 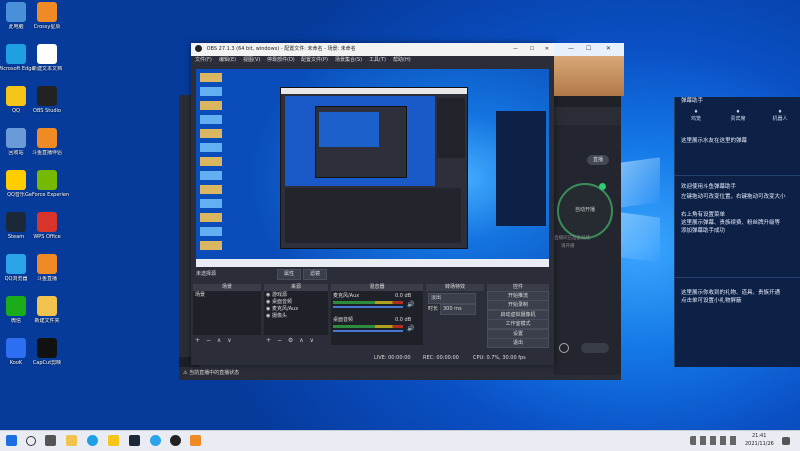 What do you see at coordinates (568, 246) in the screenshot?
I see `douyu-hint-2: 请开播` at bounding box center [568, 246].